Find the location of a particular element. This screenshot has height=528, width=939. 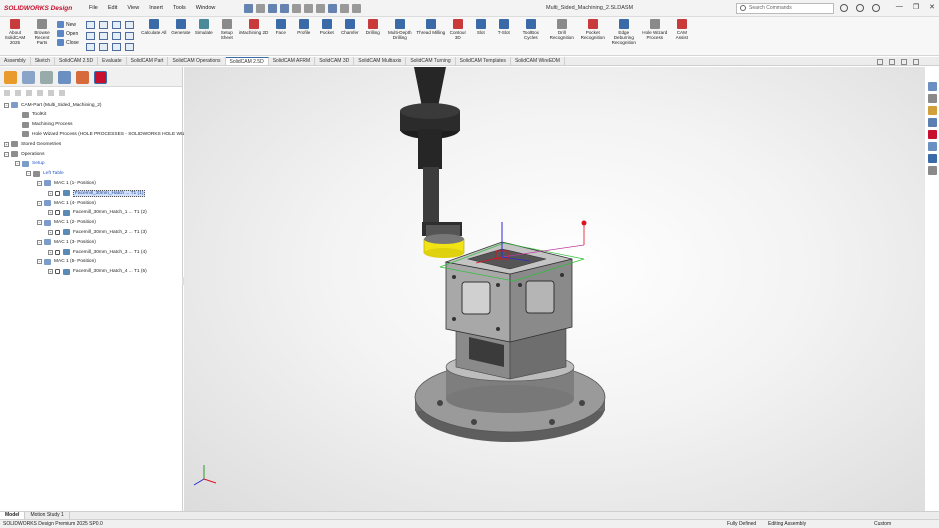

bottom-tab-motion-study-1: Motion Study 1 is located at coordinates (47, 515).